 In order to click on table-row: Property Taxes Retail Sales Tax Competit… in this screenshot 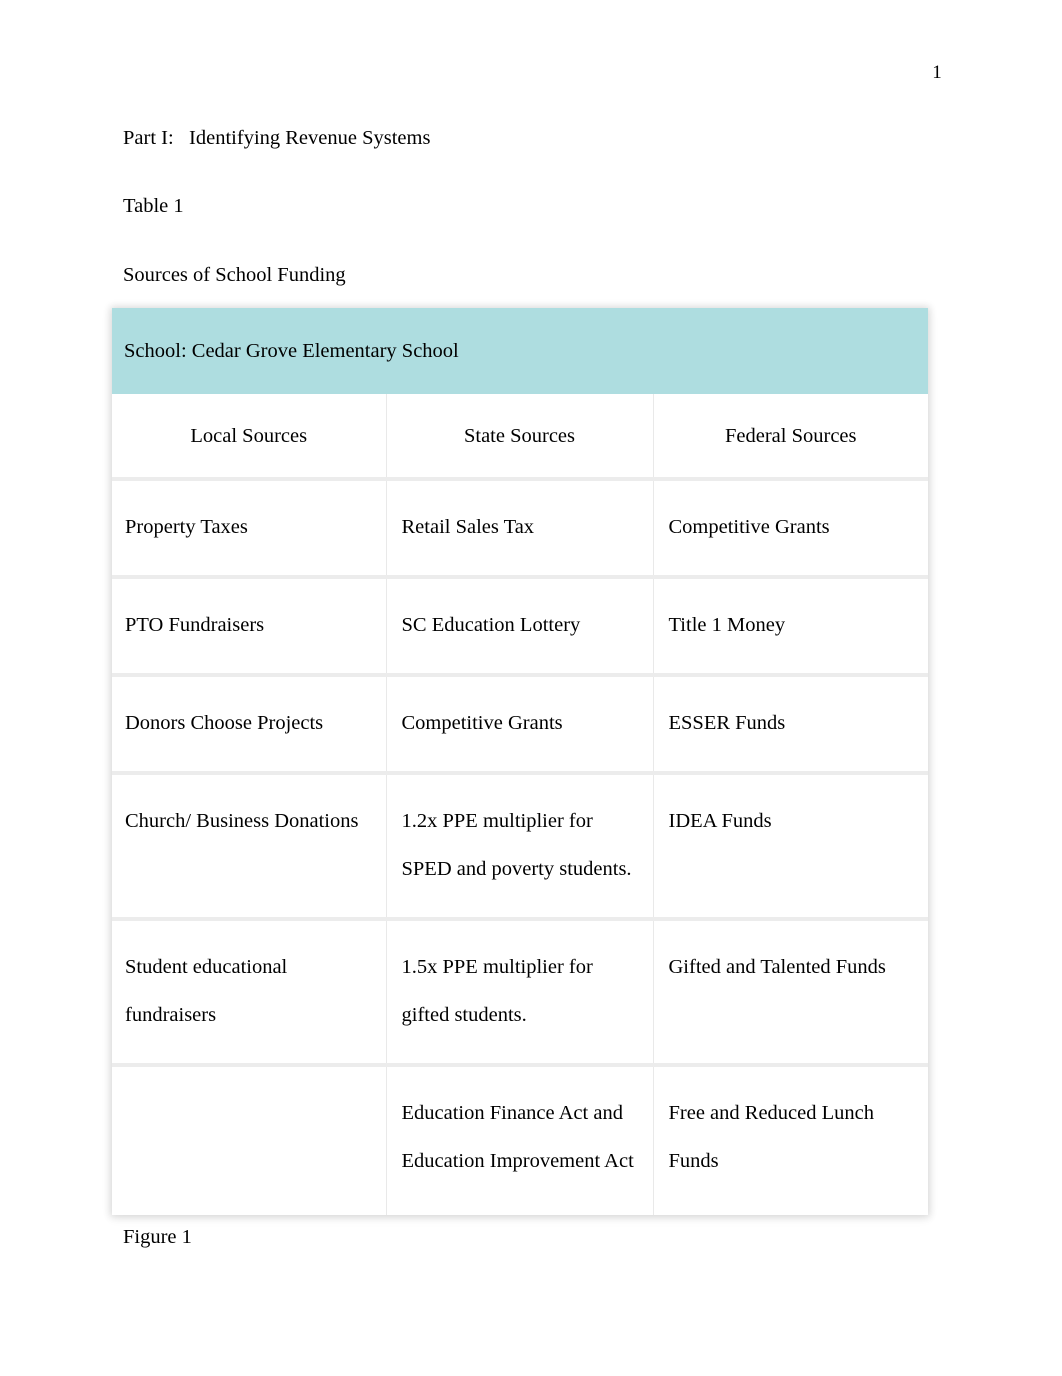, I will do `click(520, 529)`.